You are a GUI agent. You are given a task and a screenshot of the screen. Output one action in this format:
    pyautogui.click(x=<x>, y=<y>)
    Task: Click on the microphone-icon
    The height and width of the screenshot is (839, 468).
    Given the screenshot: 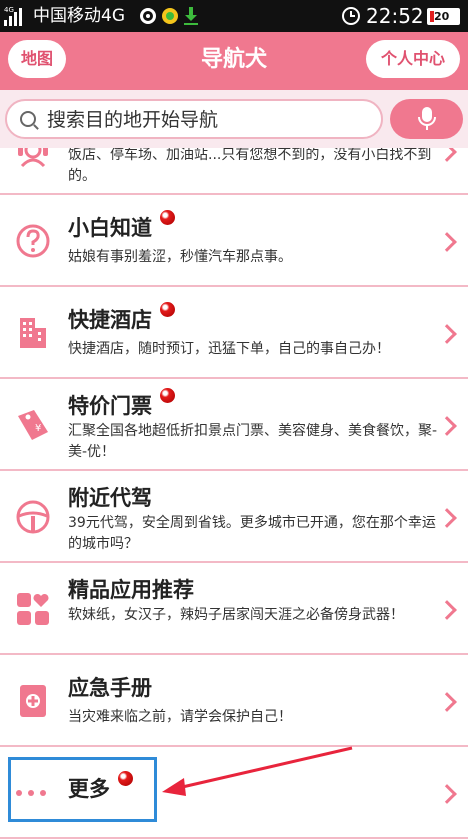 What is the action you would take?
    pyautogui.click(x=427, y=118)
    